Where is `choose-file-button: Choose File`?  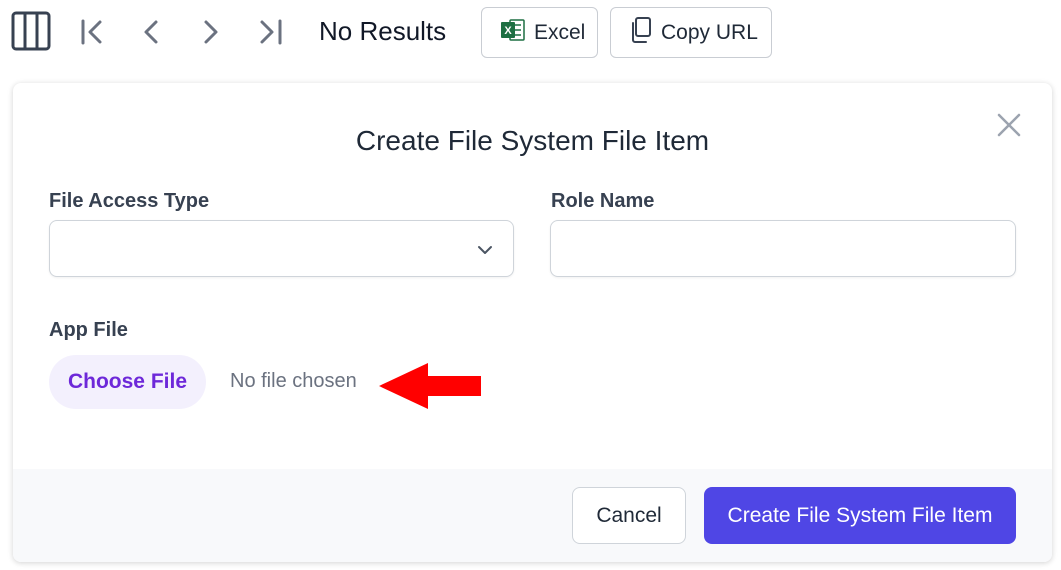
choose-file-button: Choose File is located at coordinates (127, 382).